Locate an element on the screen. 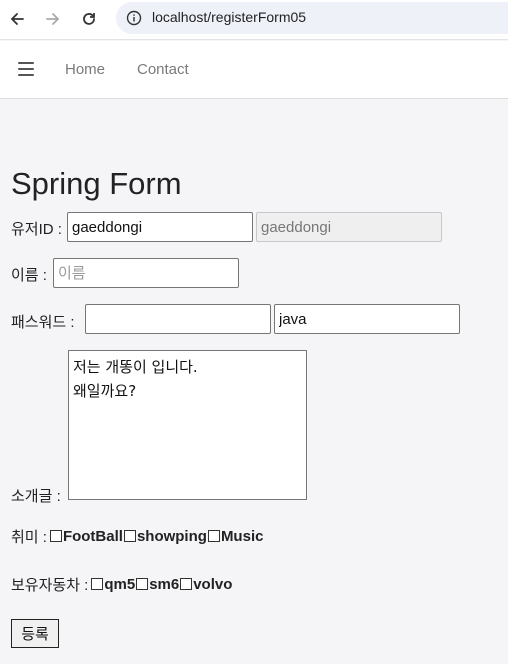 The height and width of the screenshot is (664, 508). hobby-label: 취미 : is located at coordinates (29, 537).